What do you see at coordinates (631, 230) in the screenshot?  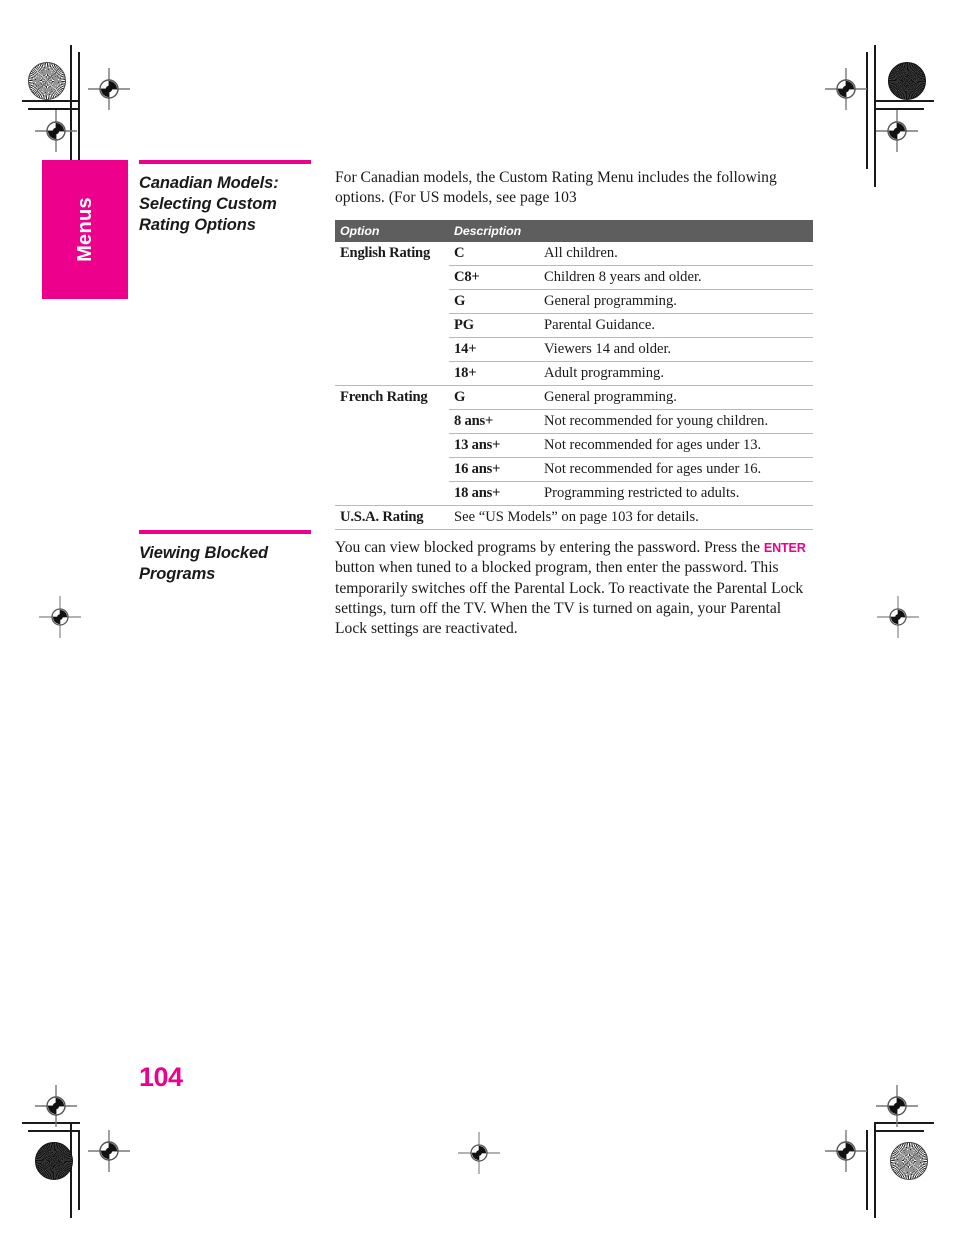 I see `column-header-description: Description` at bounding box center [631, 230].